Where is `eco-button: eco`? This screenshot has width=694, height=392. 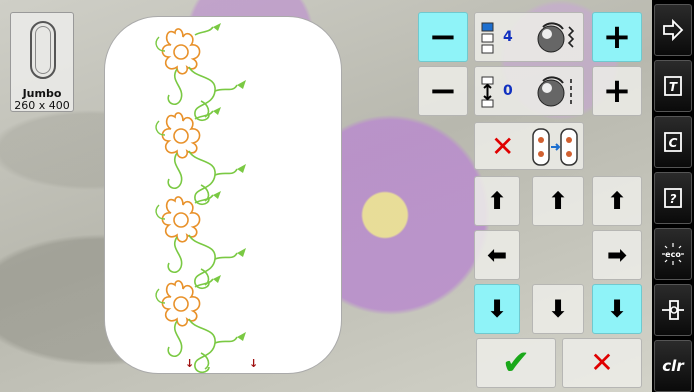 eco-button: eco is located at coordinates (673, 254).